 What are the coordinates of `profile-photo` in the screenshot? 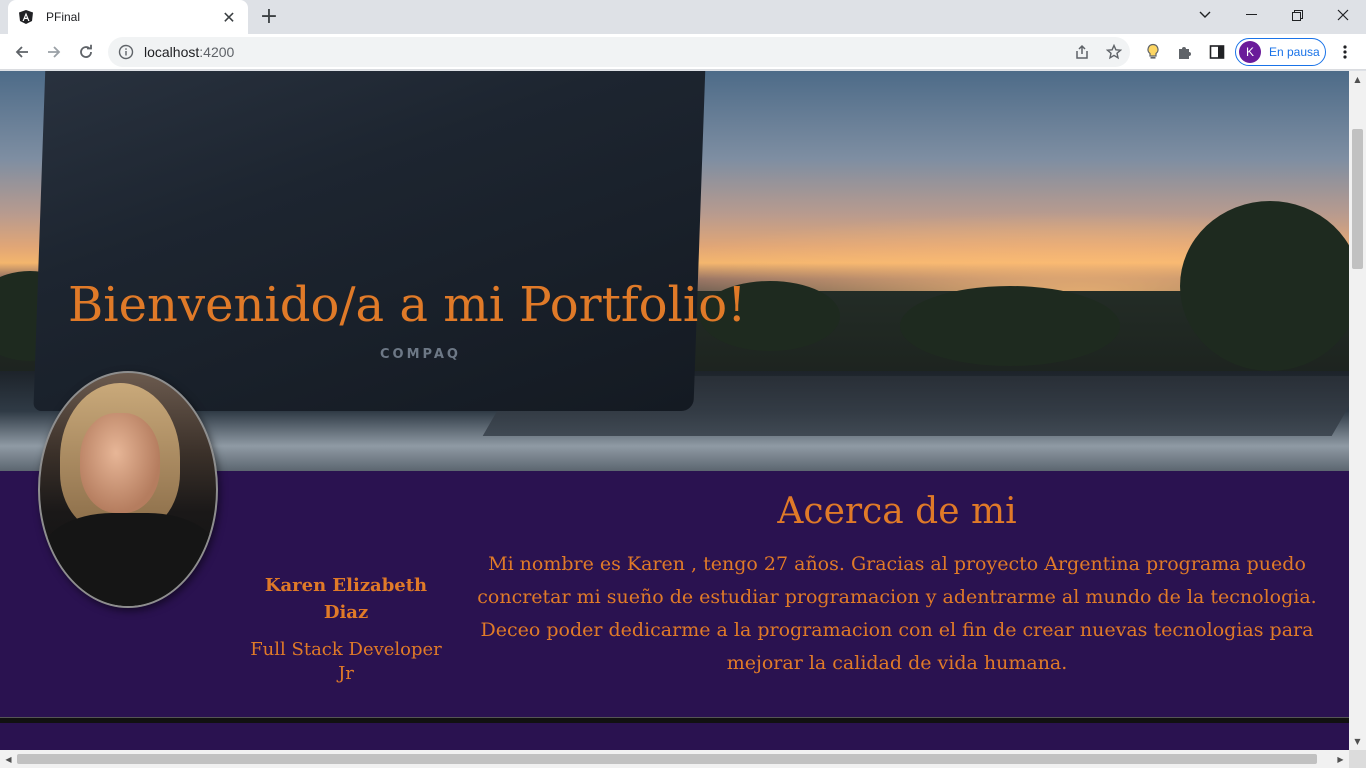 It's located at (128, 489).